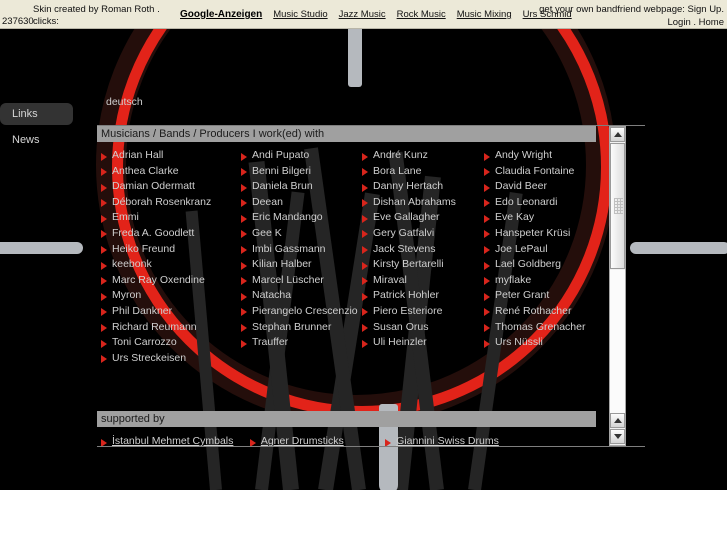  Describe the element at coordinates (169, 172) in the screenshot. I see `list-item: Anthea Clarke` at that location.